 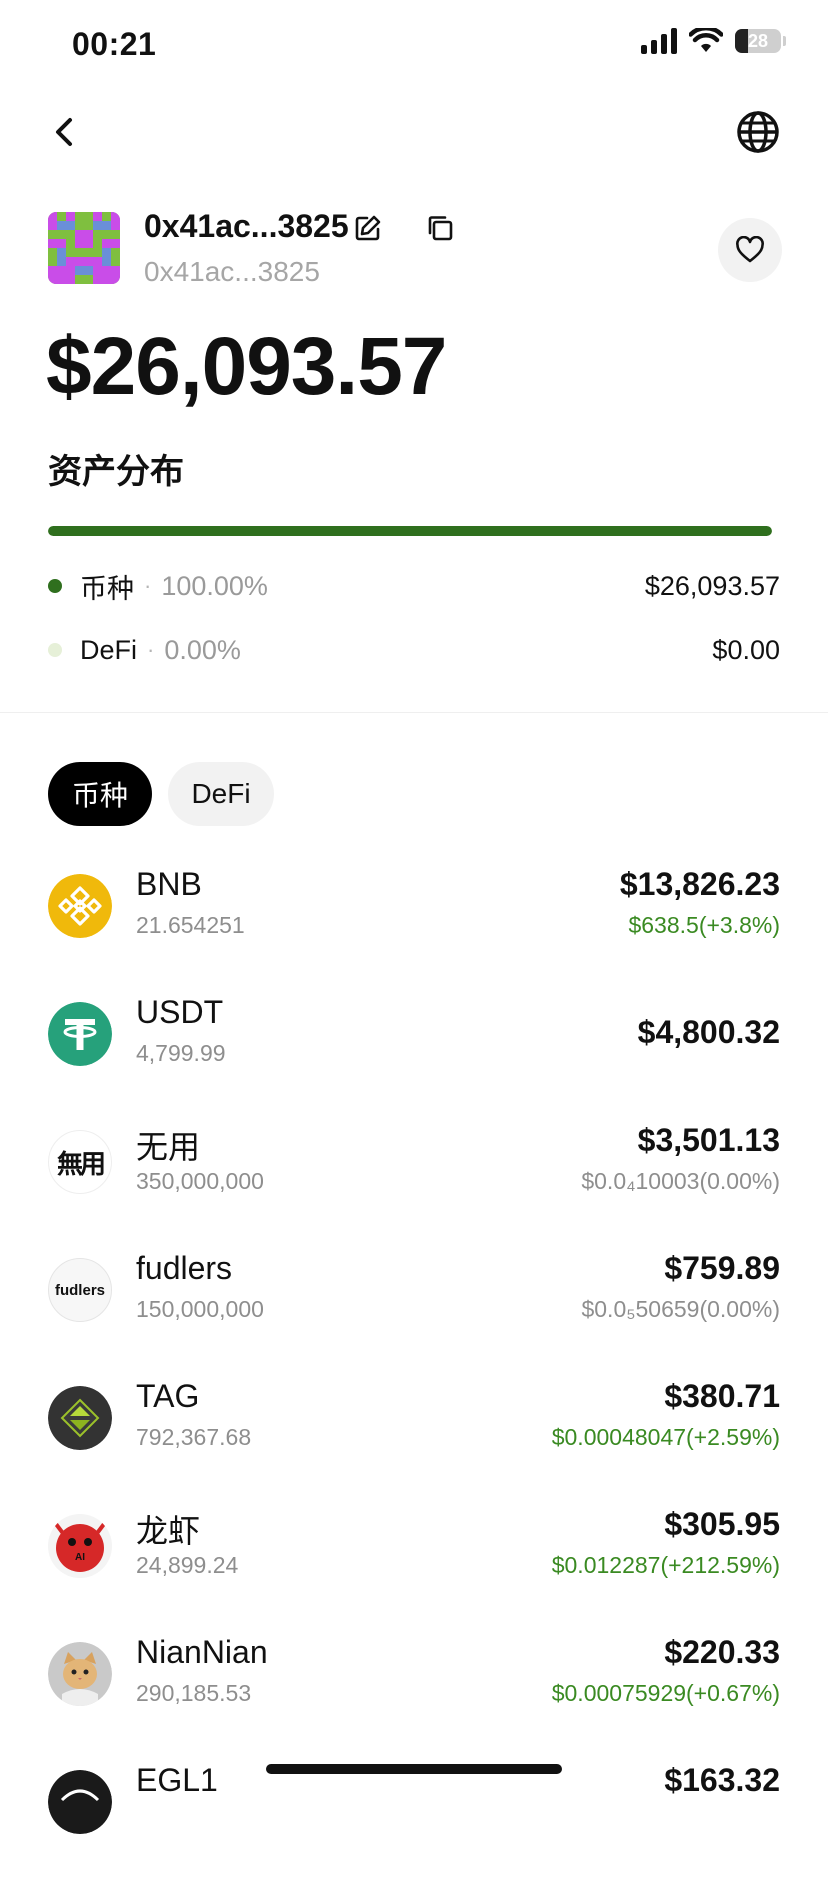 What do you see at coordinates (246, 366) in the screenshot?
I see `total-balance: $26,093.57` at bounding box center [246, 366].